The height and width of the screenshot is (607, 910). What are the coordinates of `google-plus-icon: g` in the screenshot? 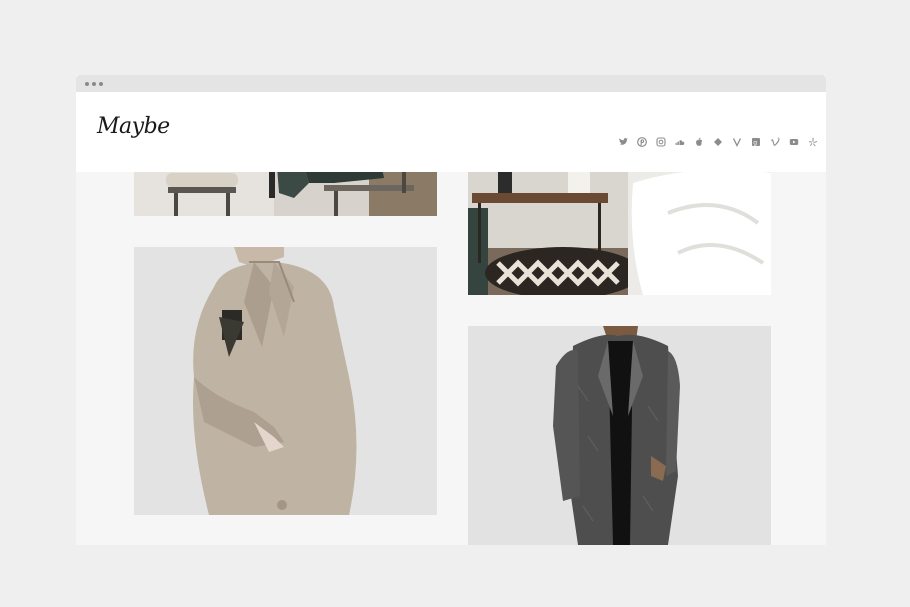 It's located at (756, 142).